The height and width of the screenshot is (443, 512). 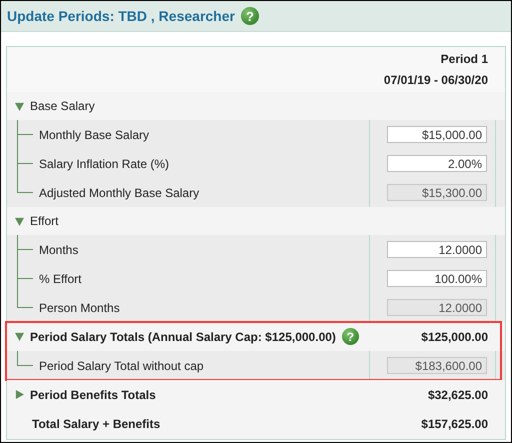 I want to click on section-label: Base Salary, so click(x=62, y=106).